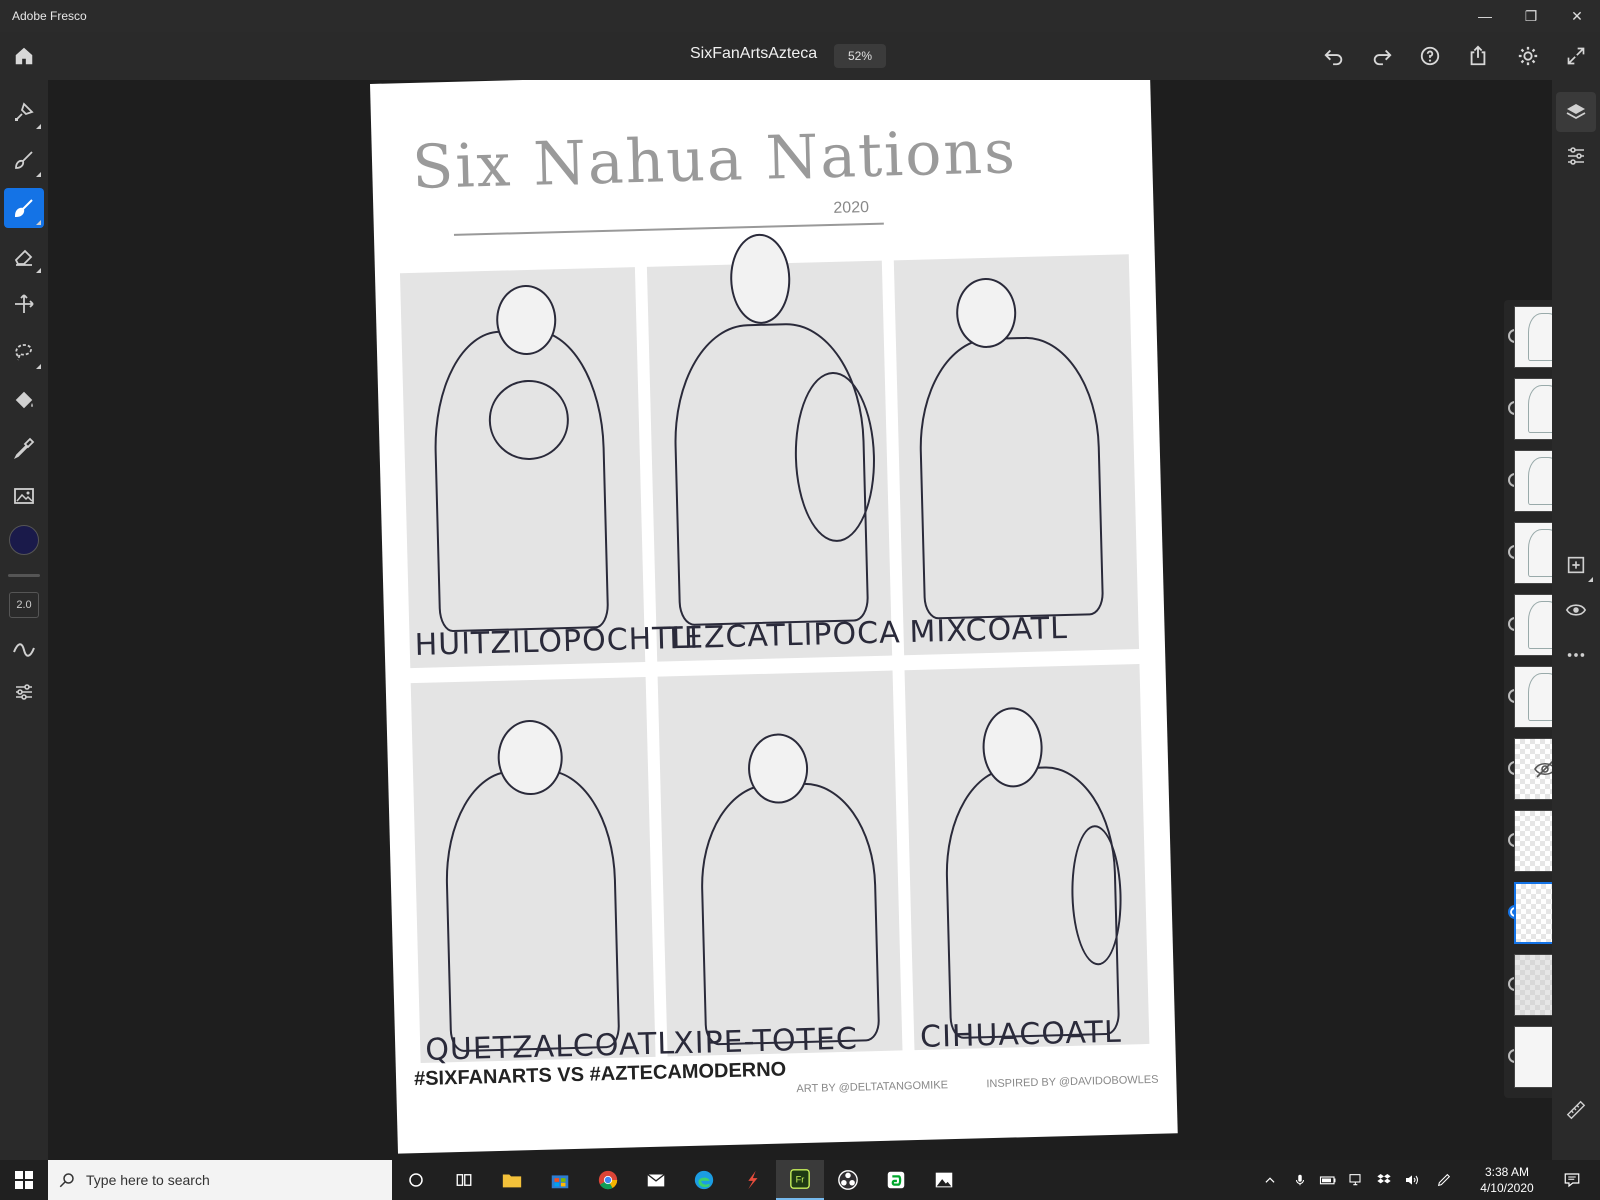 This screenshot has width=1600, height=1200. What do you see at coordinates (1576, 56) in the screenshot?
I see `fullscreen-button` at bounding box center [1576, 56].